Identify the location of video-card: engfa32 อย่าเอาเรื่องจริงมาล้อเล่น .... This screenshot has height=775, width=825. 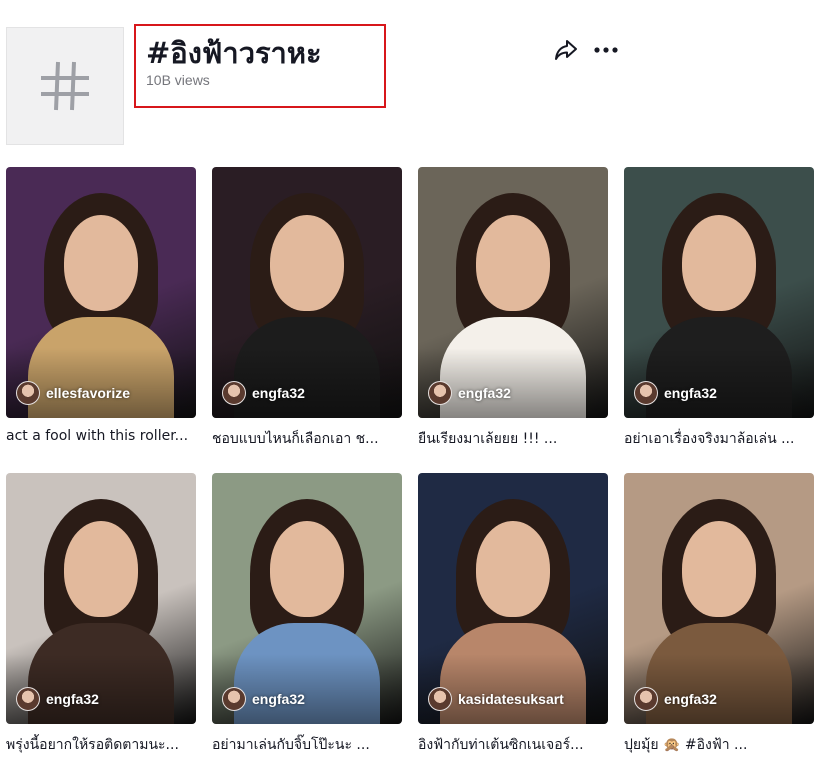
(719, 308).